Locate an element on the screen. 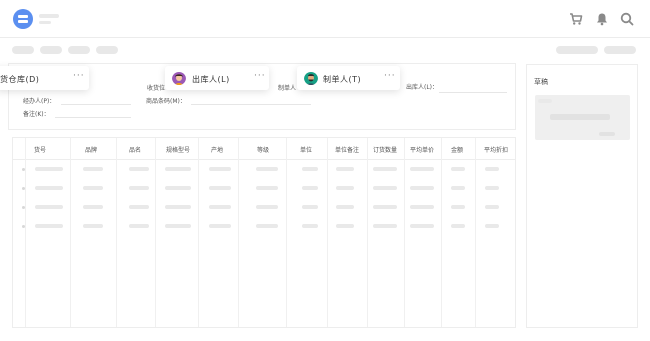  column-header: 金额 is located at coordinates (457, 149).